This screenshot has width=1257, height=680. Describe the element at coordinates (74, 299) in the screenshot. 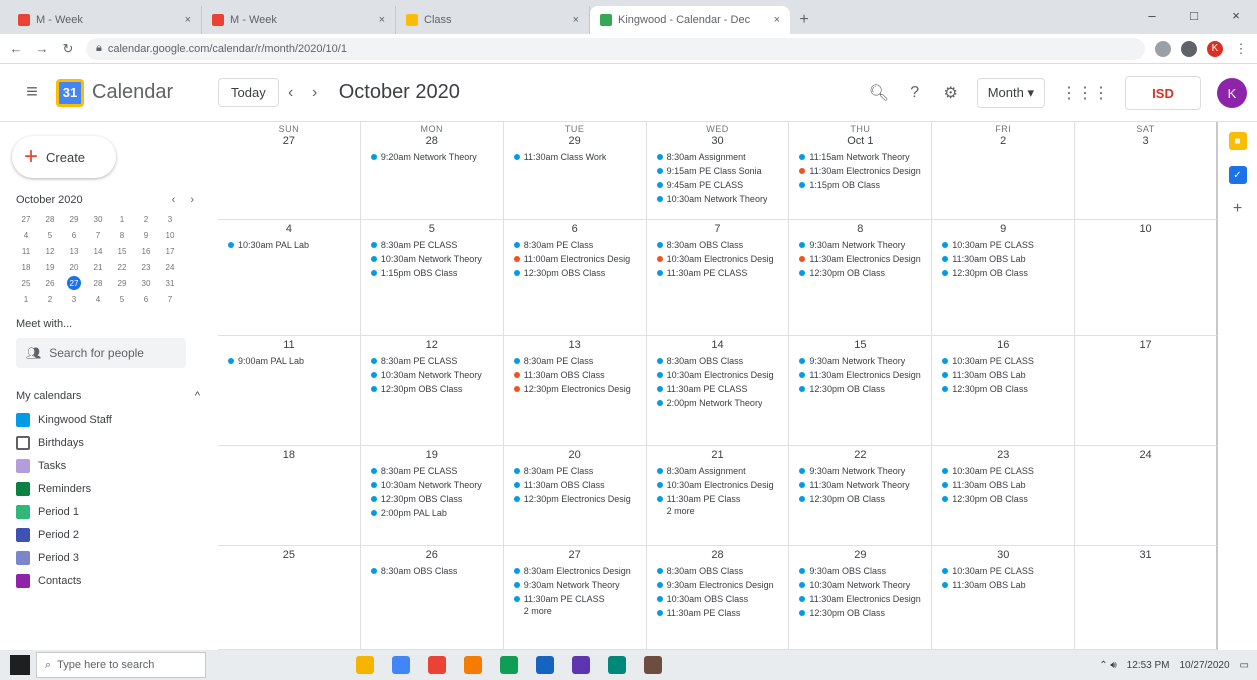

I see `mini-calendar-day: 3` at that location.